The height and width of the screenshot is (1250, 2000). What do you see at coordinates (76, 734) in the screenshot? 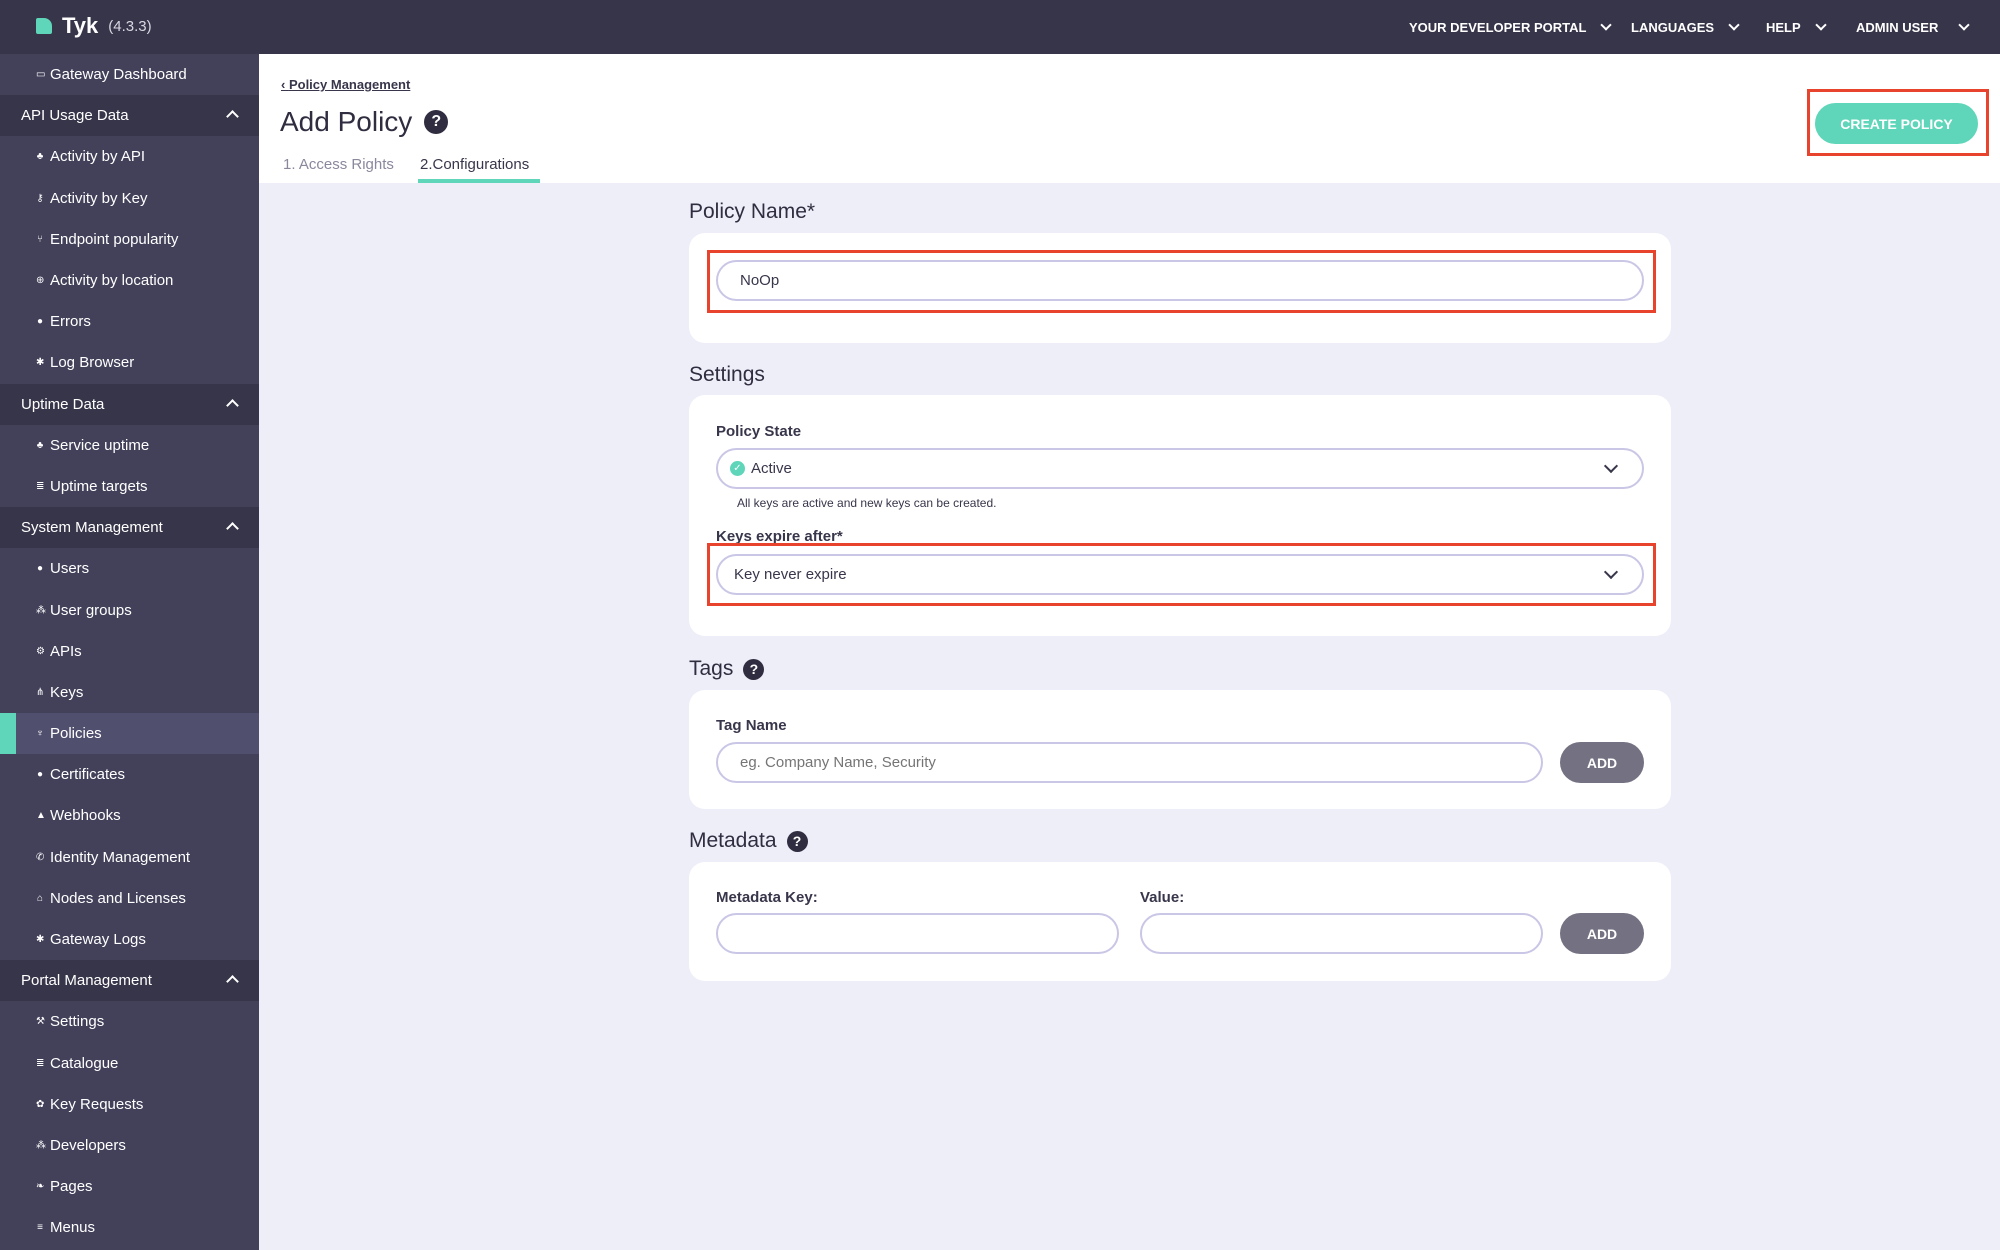
I see `sidebar-item-label: Policies` at bounding box center [76, 734].